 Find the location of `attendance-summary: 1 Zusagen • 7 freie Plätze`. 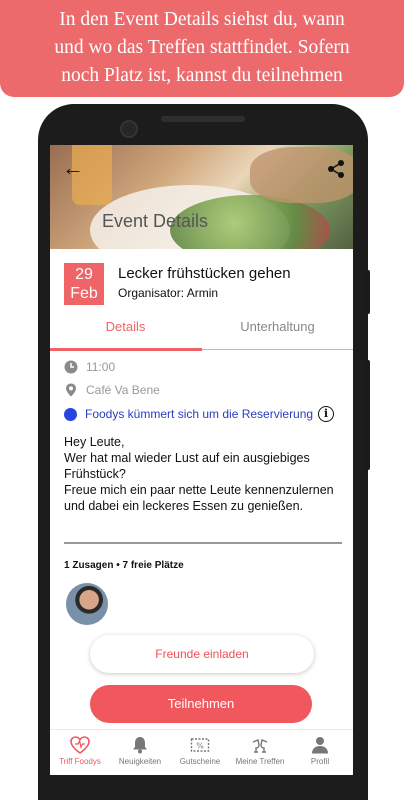

attendance-summary: 1 Zusagen • 7 freie Plätze is located at coordinates (124, 565).